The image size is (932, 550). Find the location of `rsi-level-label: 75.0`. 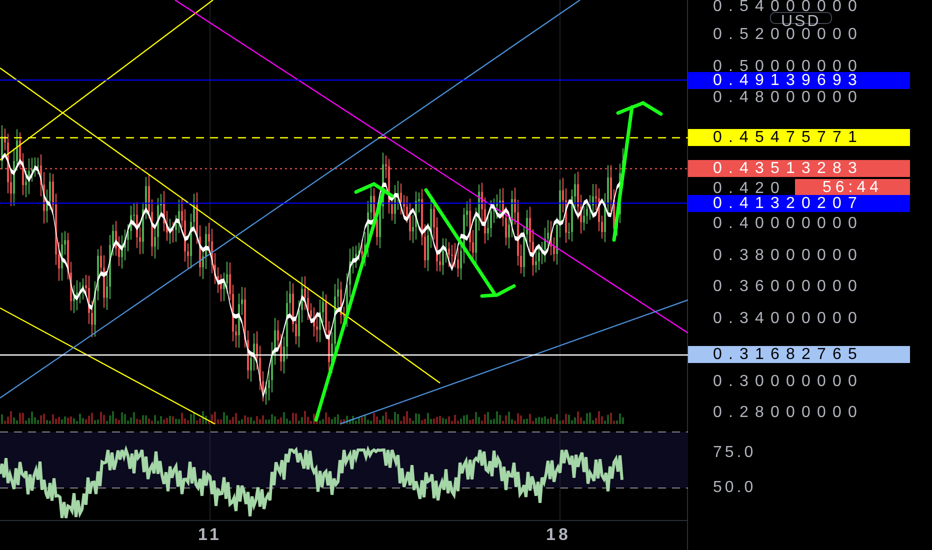

rsi-level-label: 75.0 is located at coordinates (734, 453).